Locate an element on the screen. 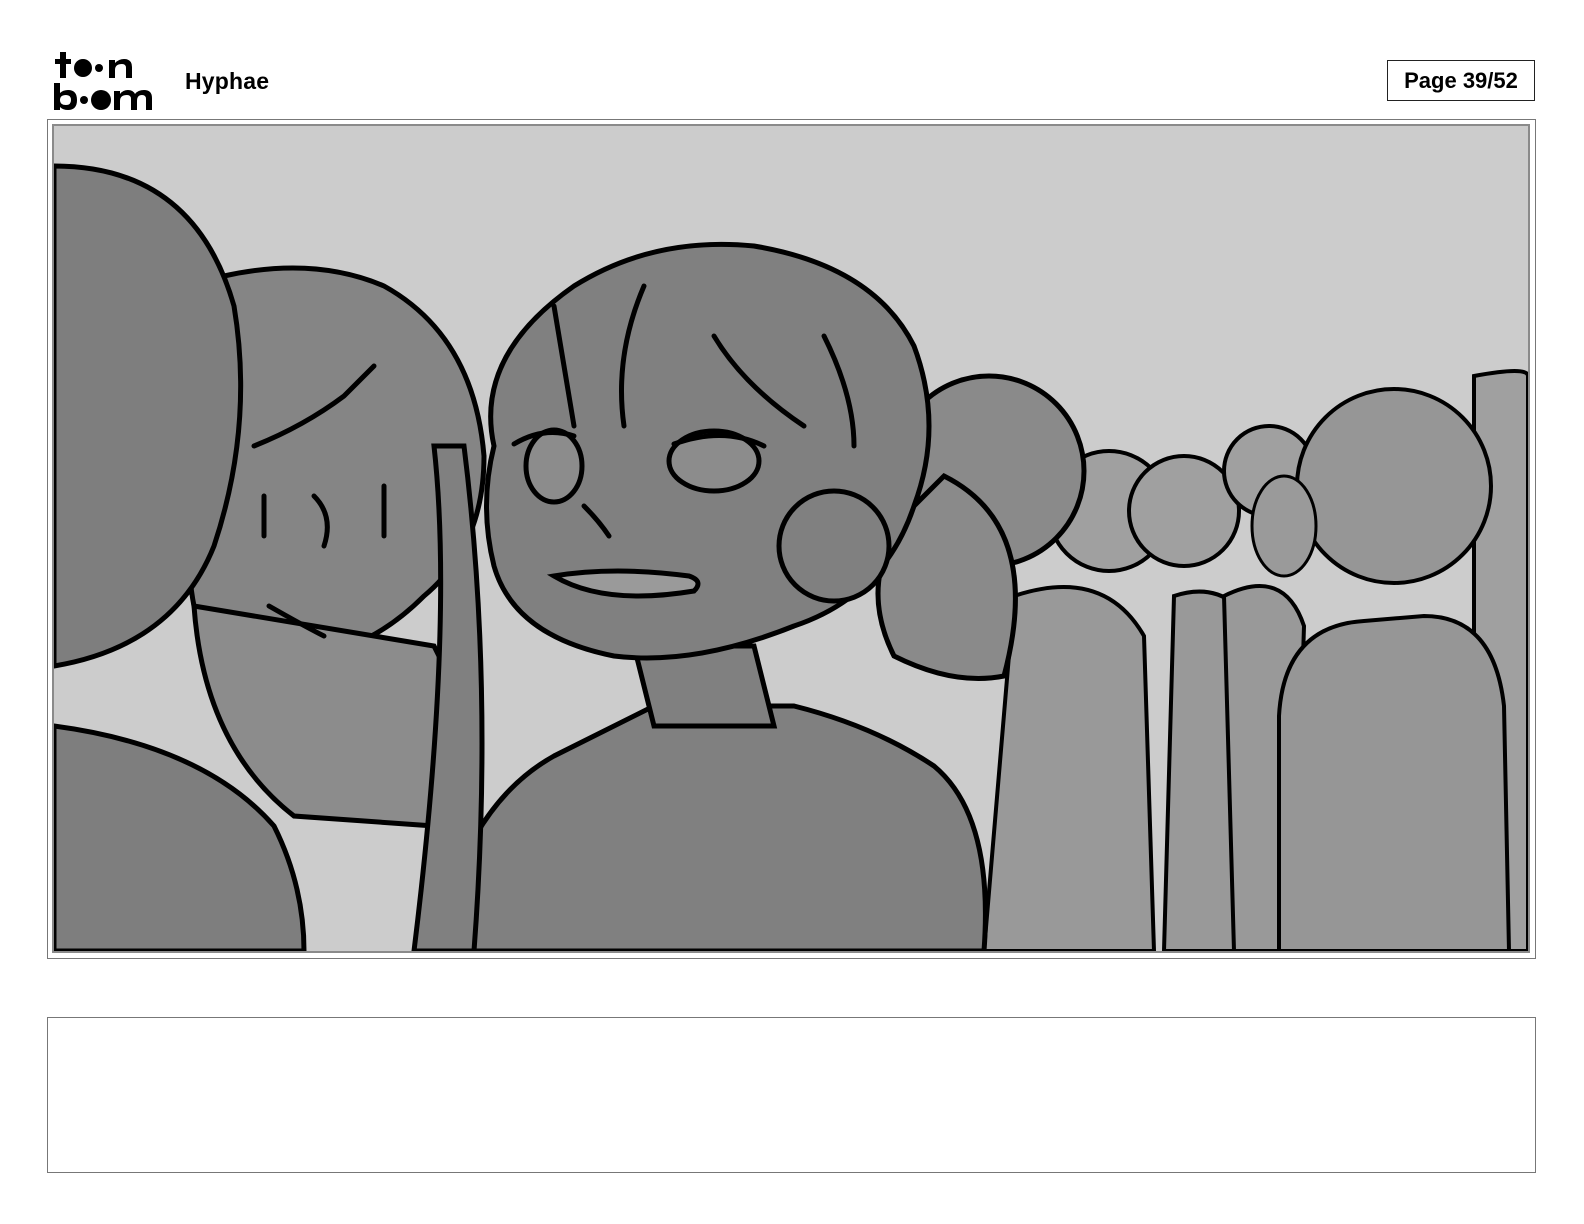 The width and height of the screenshot is (1584, 1224). panel-notes-box is located at coordinates (791, 1095).